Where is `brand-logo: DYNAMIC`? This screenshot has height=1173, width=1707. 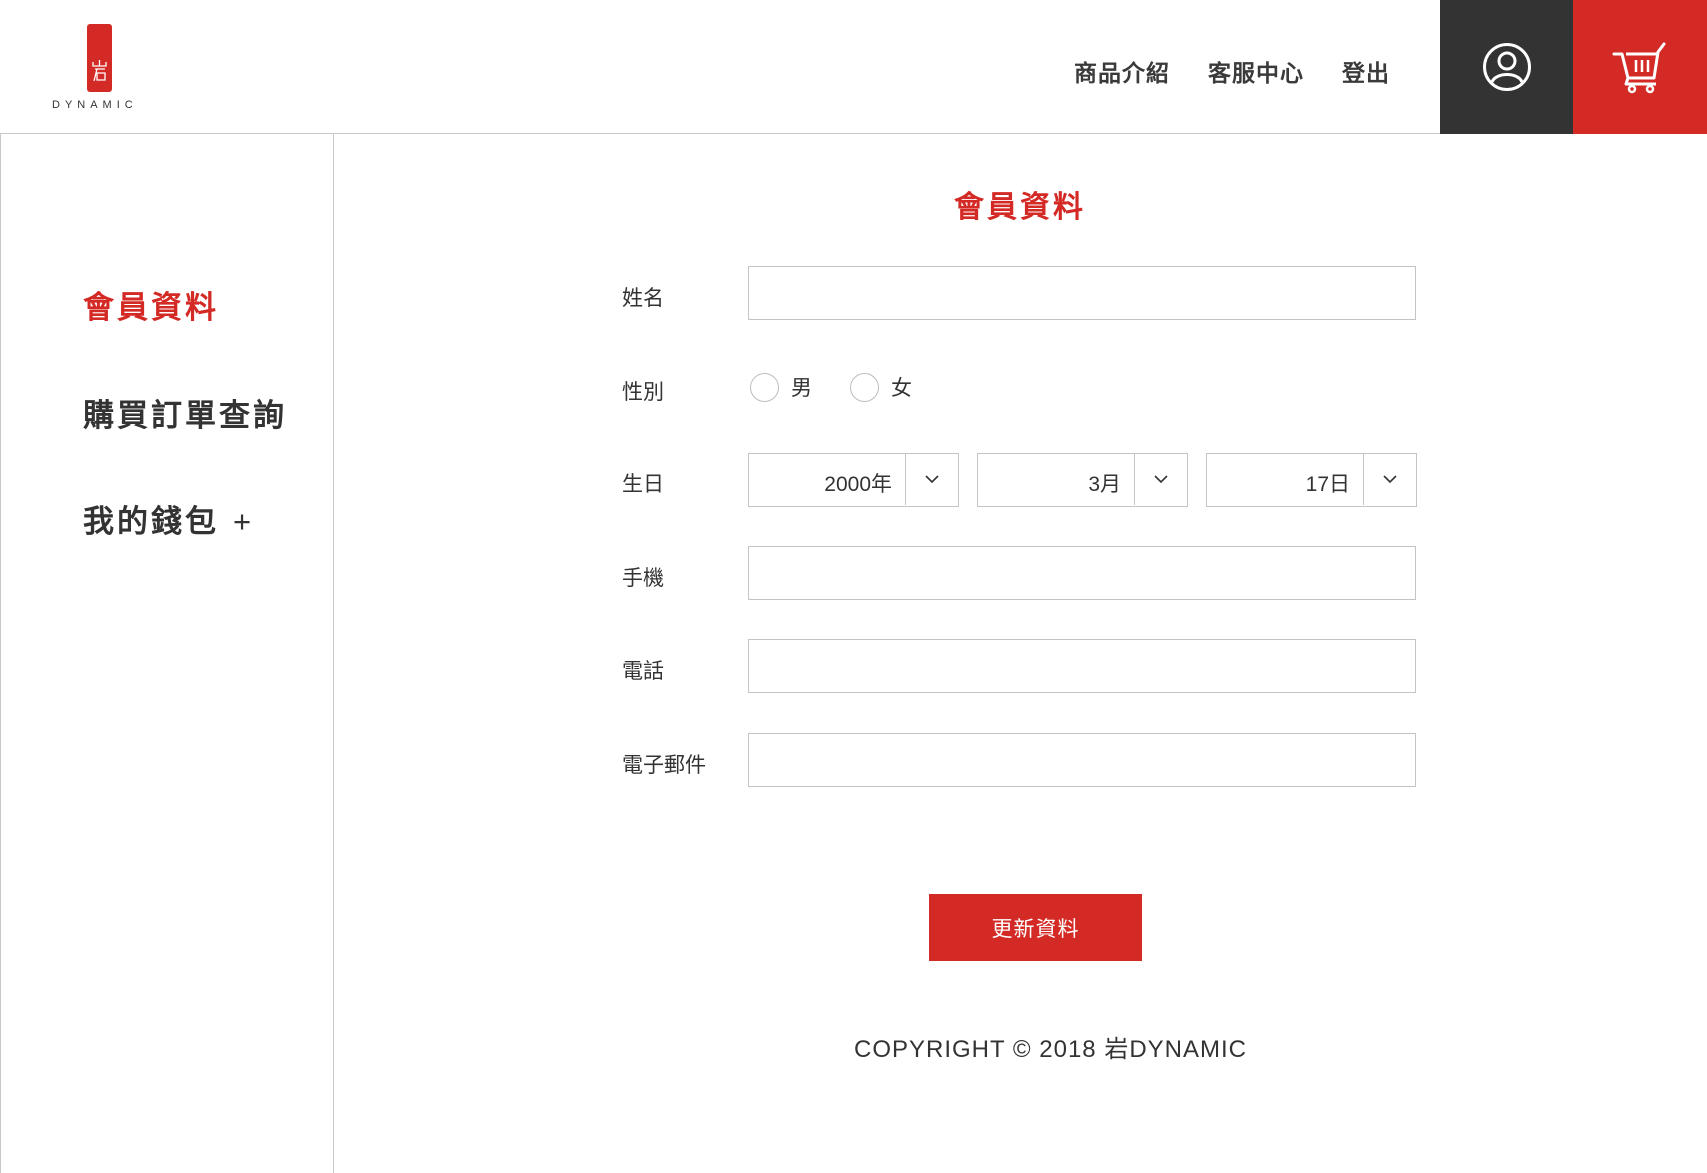
brand-logo: DYNAMIC is located at coordinates (102, 69).